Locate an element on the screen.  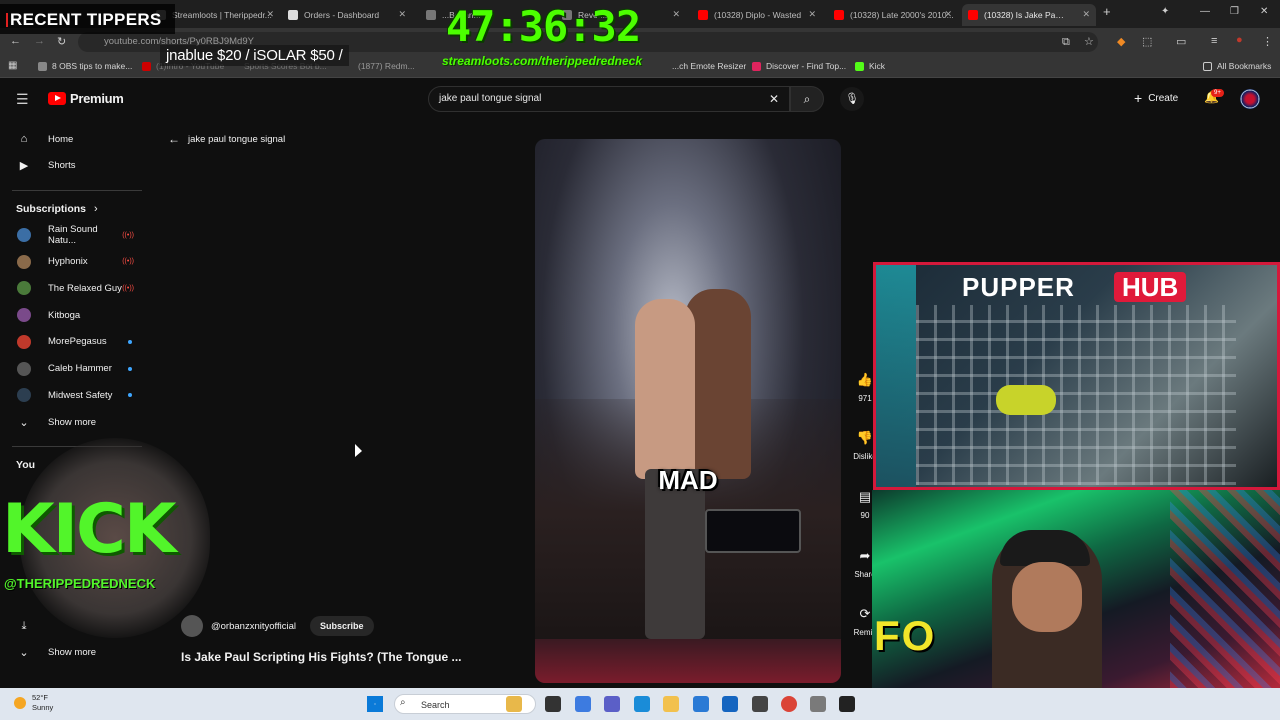
subscribe-button: Subscribe is located at coordinates (341, 626).